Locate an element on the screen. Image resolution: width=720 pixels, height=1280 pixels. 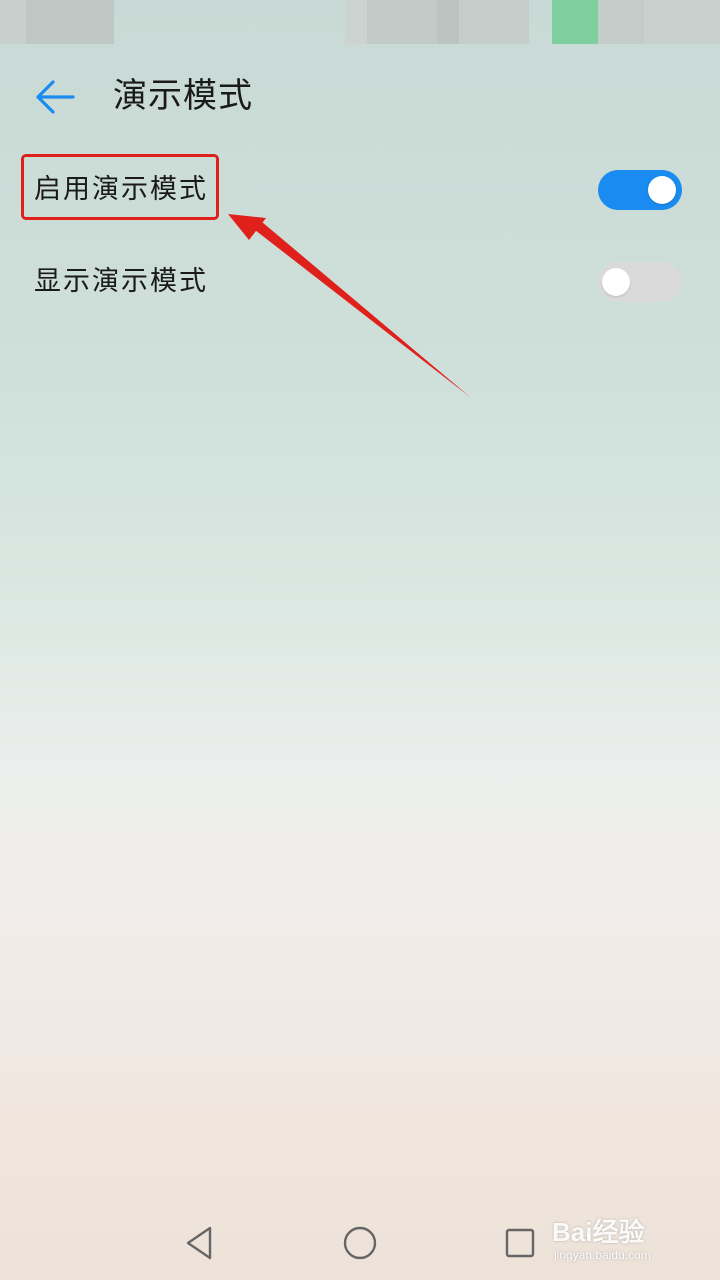
circle-home-icon is located at coordinates (360, 1243).